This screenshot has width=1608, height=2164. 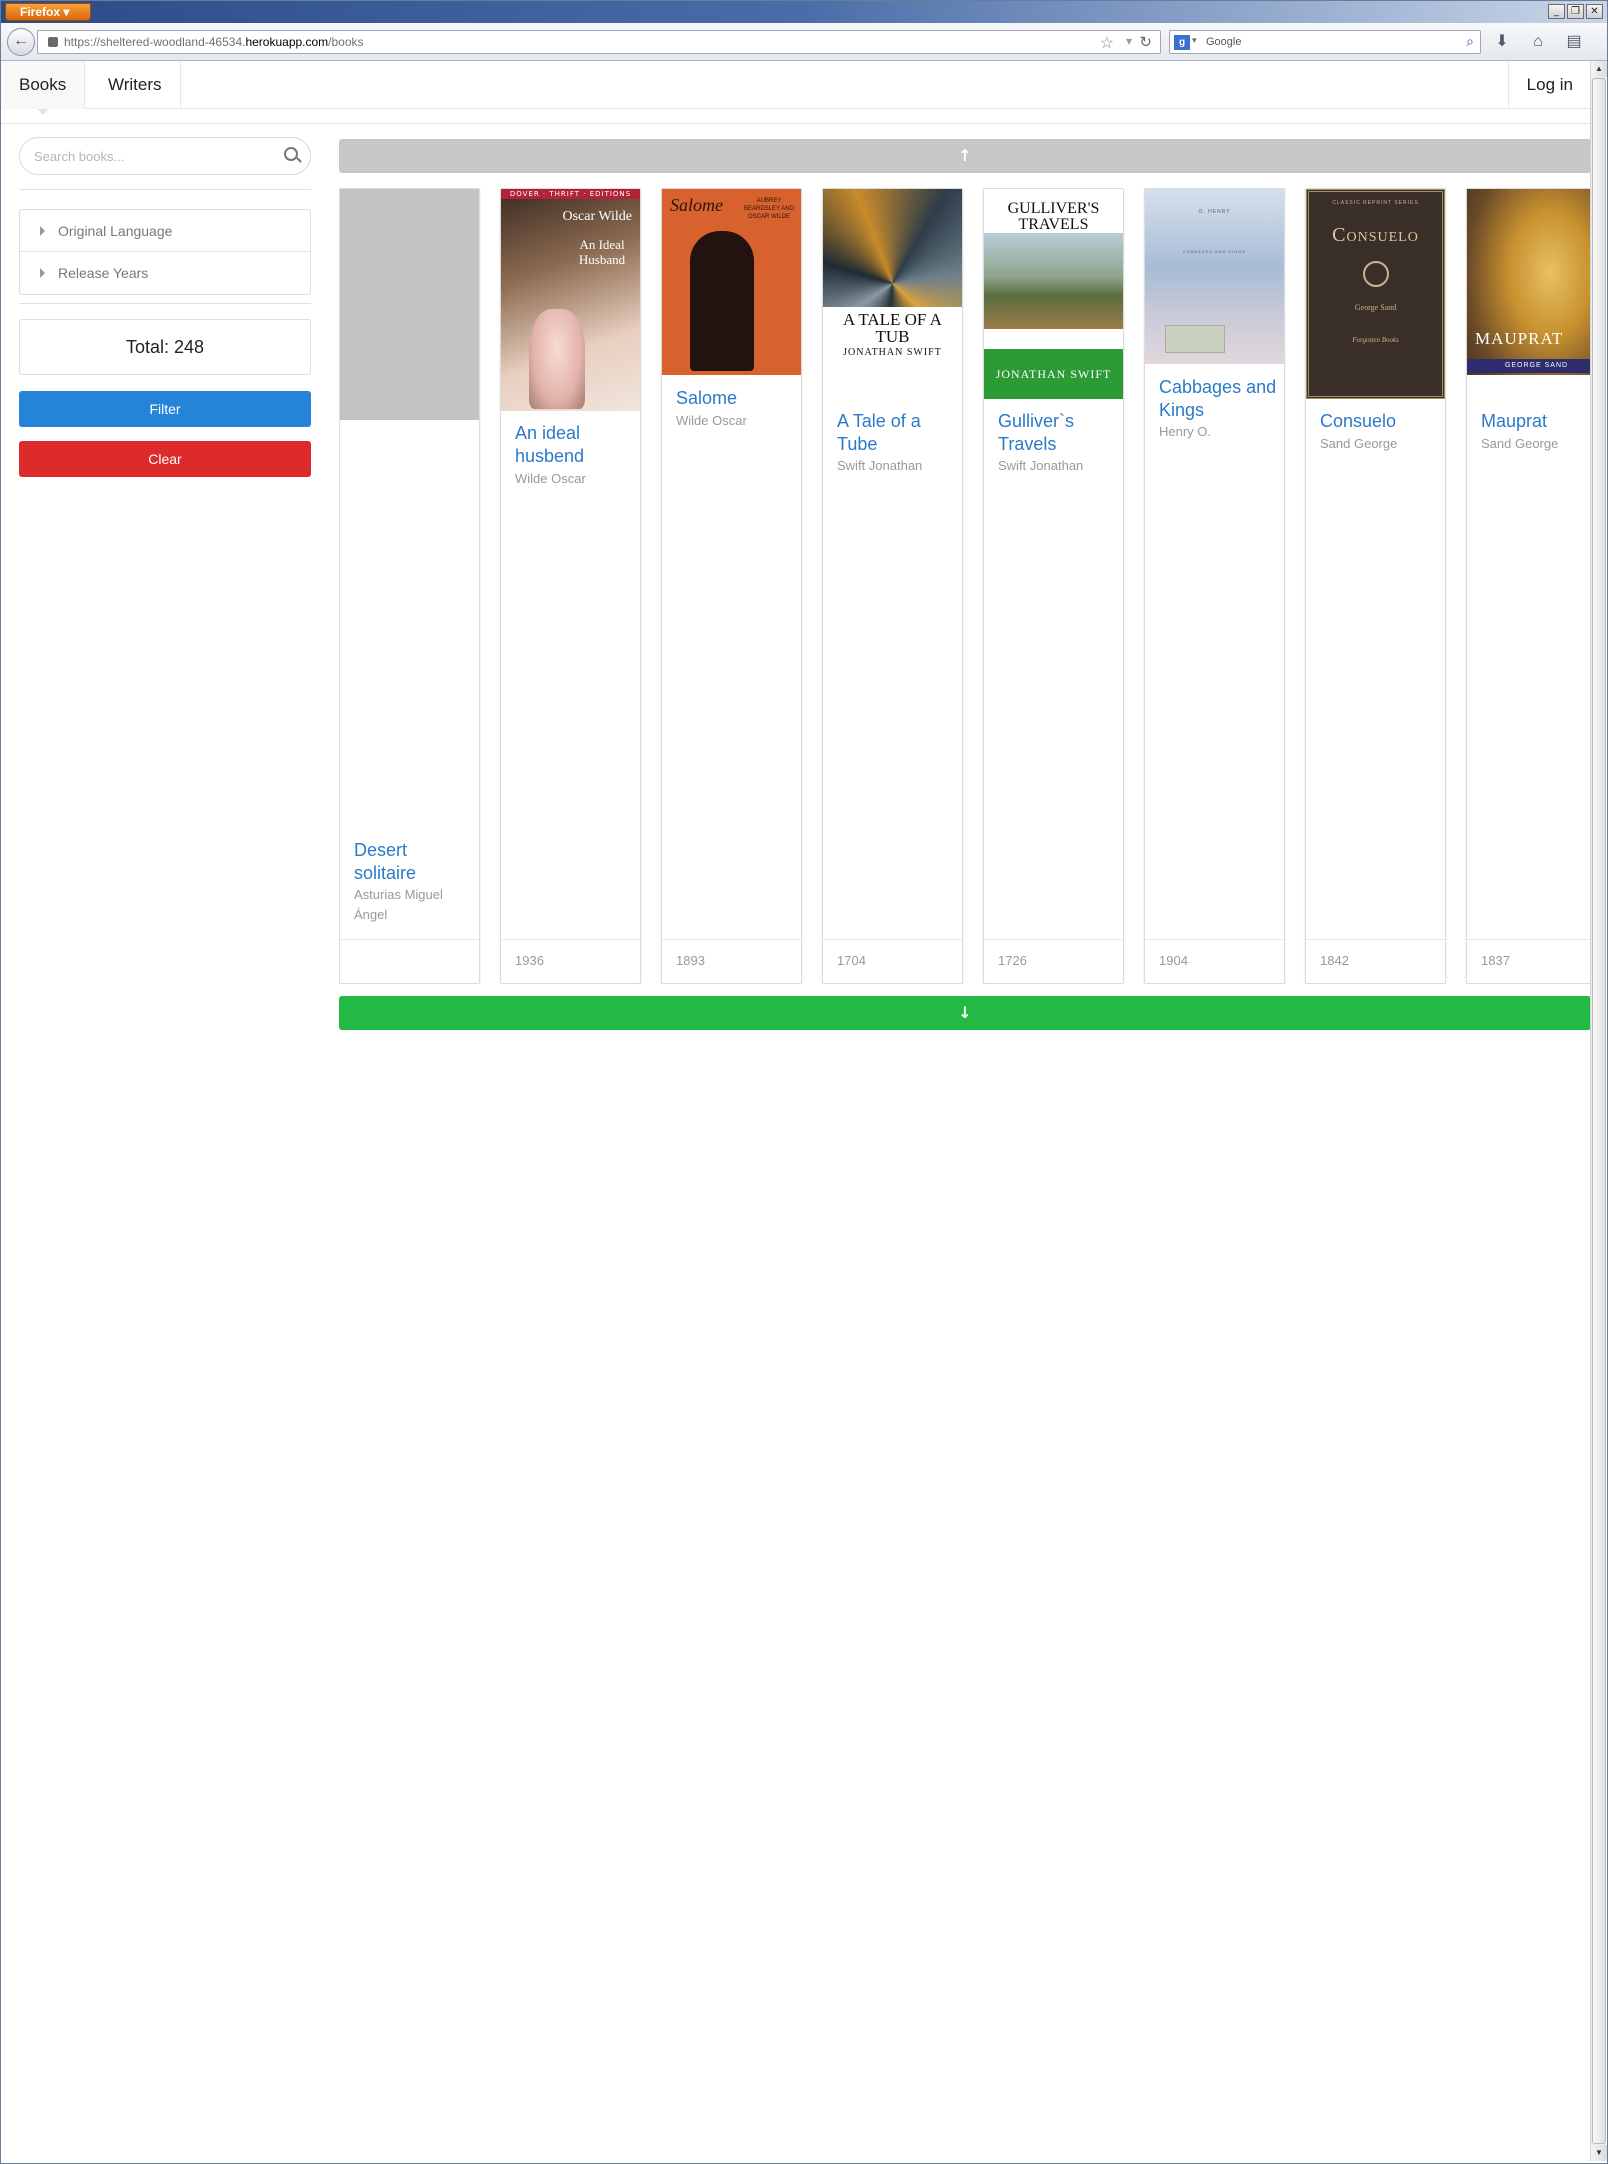 What do you see at coordinates (736, 398) in the screenshot?
I see `book-title: Salome` at bounding box center [736, 398].